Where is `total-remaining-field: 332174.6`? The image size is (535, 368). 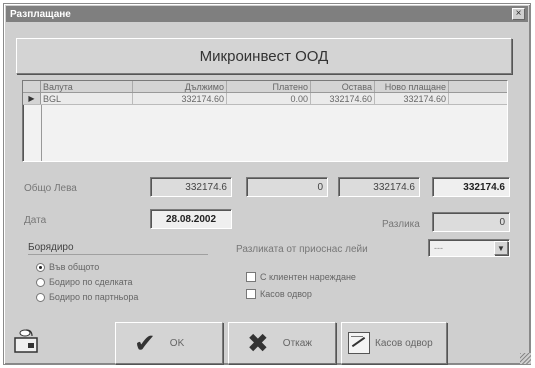 total-remaining-field: 332174.6 is located at coordinates (379, 187).